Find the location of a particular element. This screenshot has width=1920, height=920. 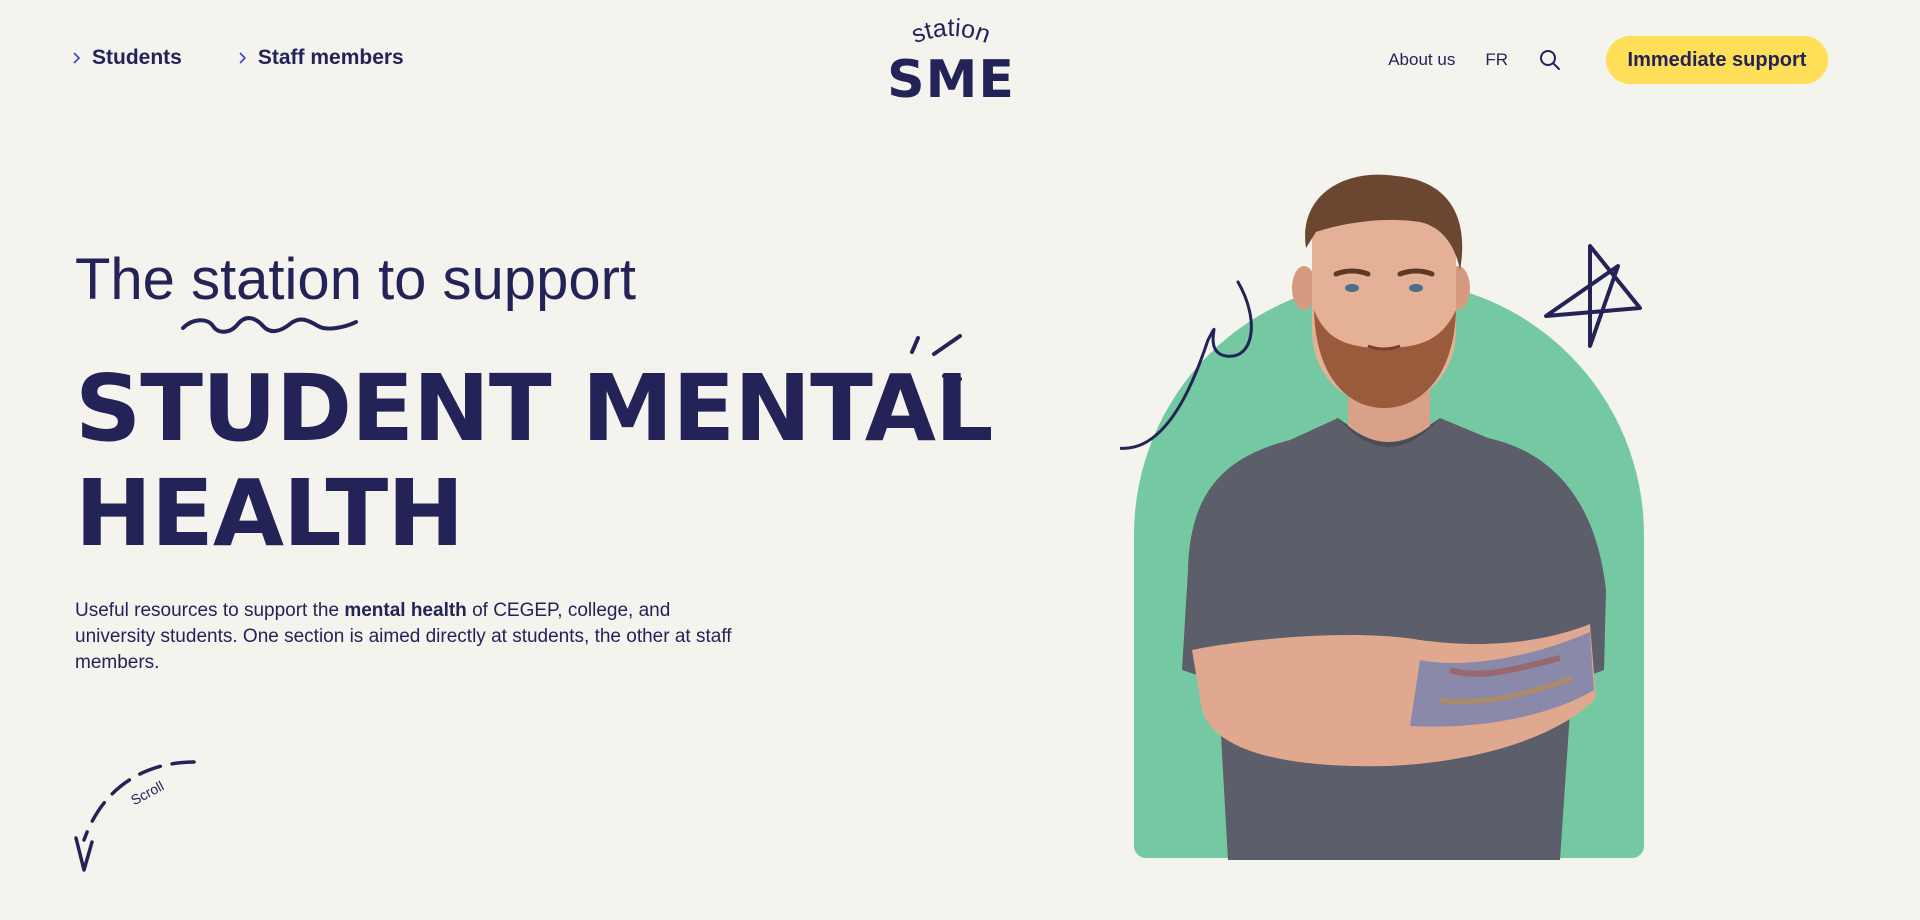

primary-nav: Students Staff members is located at coordinates (238, 58).